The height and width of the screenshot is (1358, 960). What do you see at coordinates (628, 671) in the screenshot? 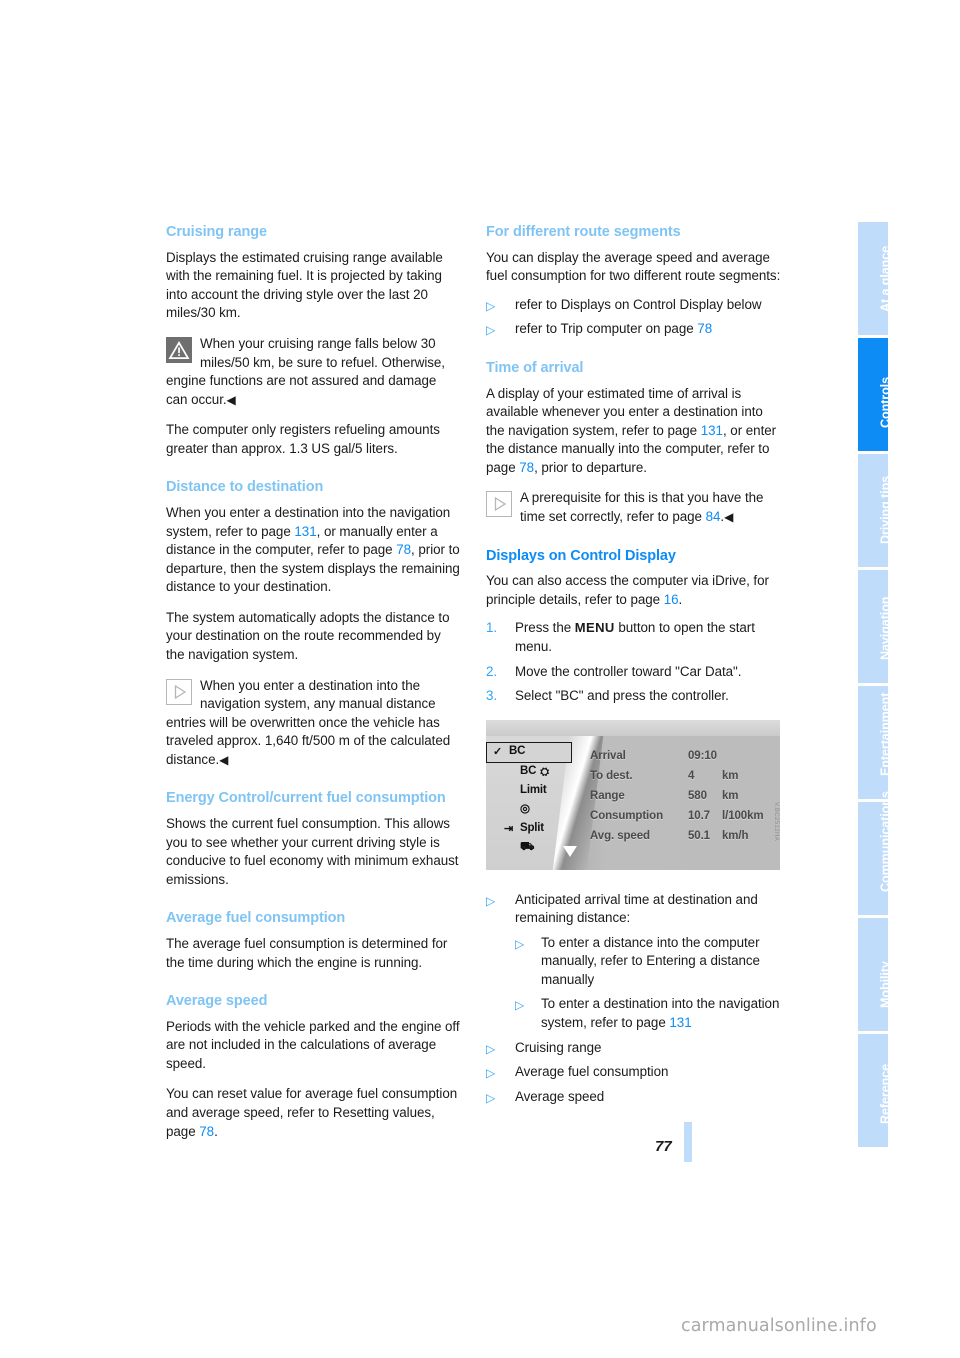
I see `step-text: Move the controller toward "Car Data".` at bounding box center [628, 671].